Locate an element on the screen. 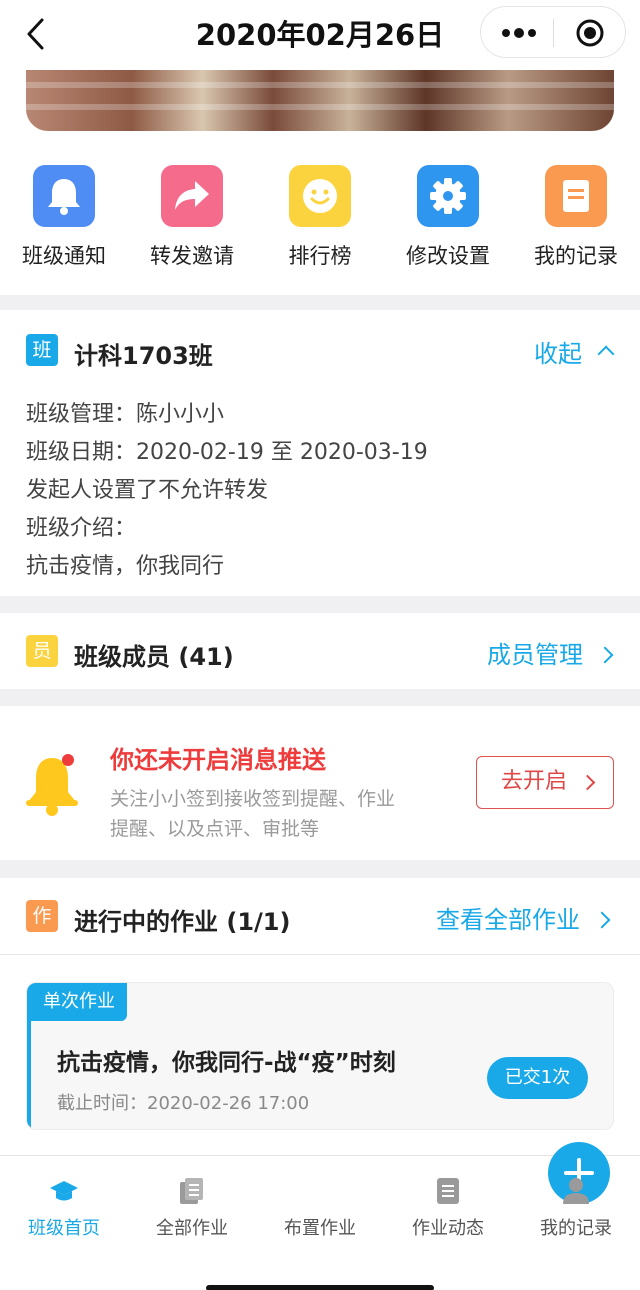  member-manage-link: 成员管理 is located at coordinates (550, 652).